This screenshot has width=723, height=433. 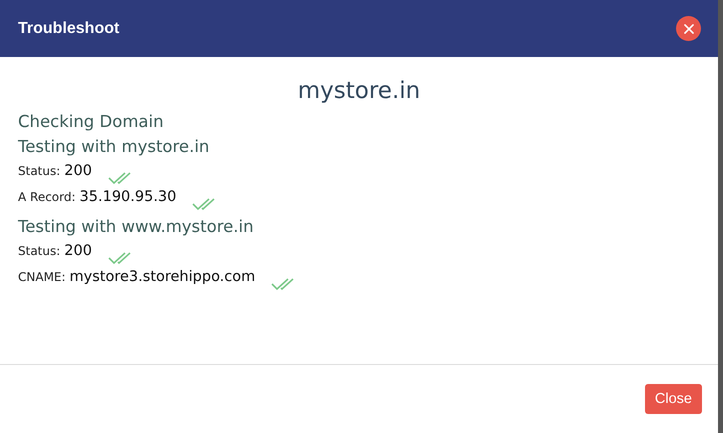 What do you see at coordinates (69, 29) in the screenshot?
I see `dialog-title: Troubleshoot` at bounding box center [69, 29].